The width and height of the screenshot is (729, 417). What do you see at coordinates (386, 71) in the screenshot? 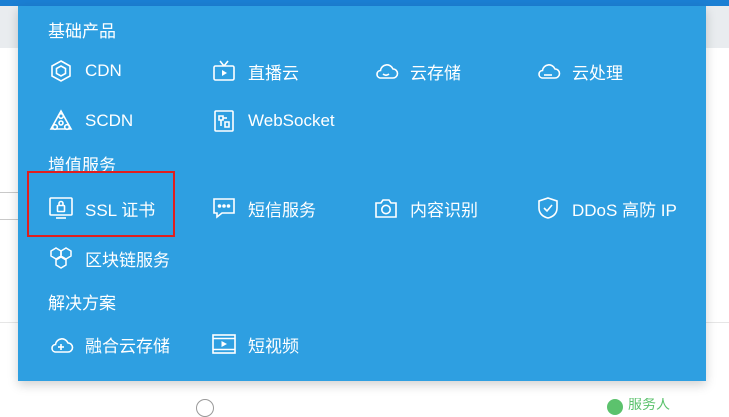
I see `cloud-storage-icon` at bounding box center [386, 71].